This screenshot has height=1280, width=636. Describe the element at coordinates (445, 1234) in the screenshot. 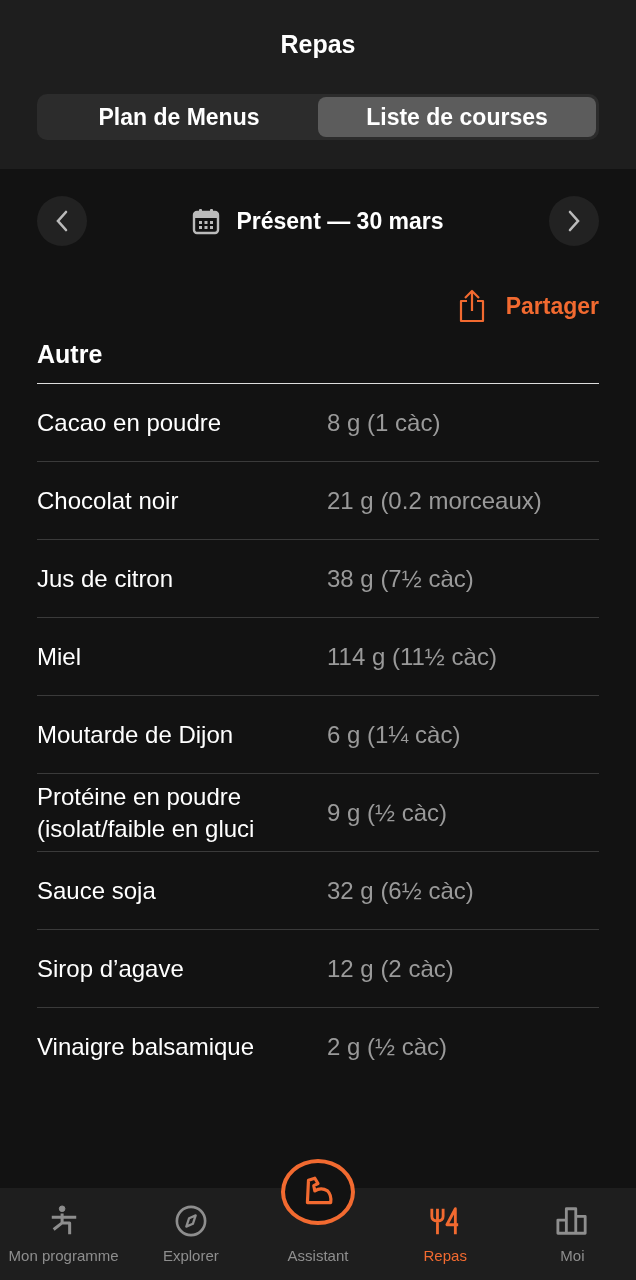

I see `nav-tab: Repas` at that location.